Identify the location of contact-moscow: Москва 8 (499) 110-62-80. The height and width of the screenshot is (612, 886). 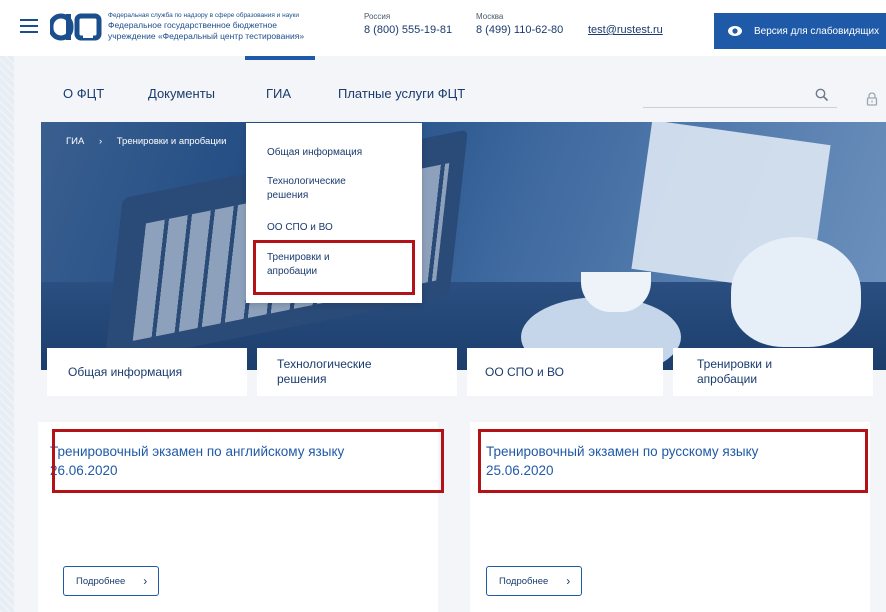
(519, 24).